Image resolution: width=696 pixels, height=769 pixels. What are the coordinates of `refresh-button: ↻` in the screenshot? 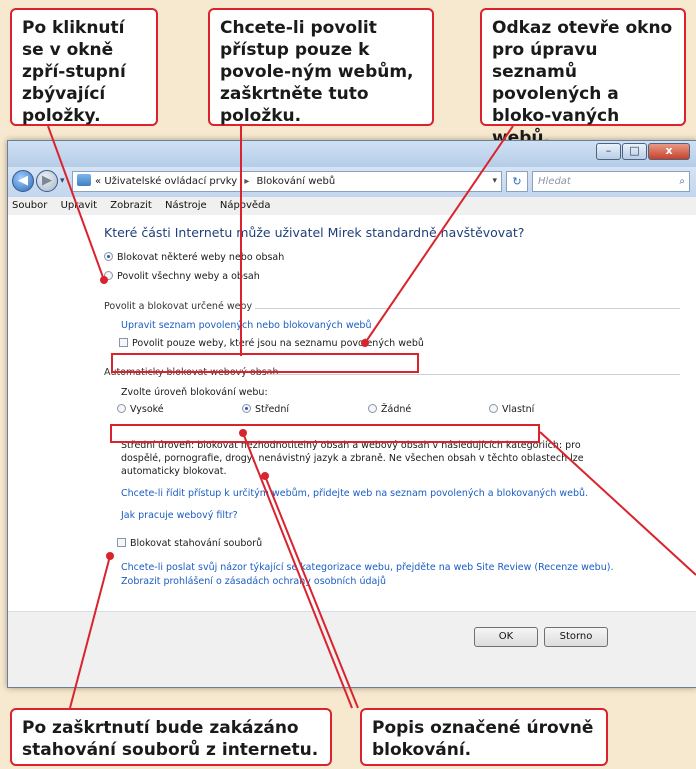 It's located at (517, 181).